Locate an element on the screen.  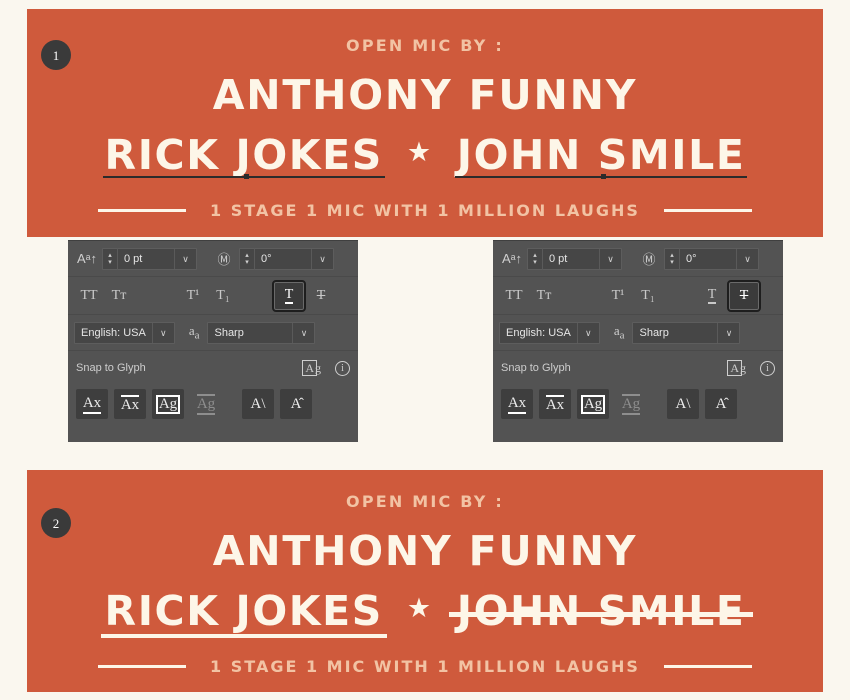
banner-1-kicker: OPEN MIC BY : is located at coordinates (425, 45).